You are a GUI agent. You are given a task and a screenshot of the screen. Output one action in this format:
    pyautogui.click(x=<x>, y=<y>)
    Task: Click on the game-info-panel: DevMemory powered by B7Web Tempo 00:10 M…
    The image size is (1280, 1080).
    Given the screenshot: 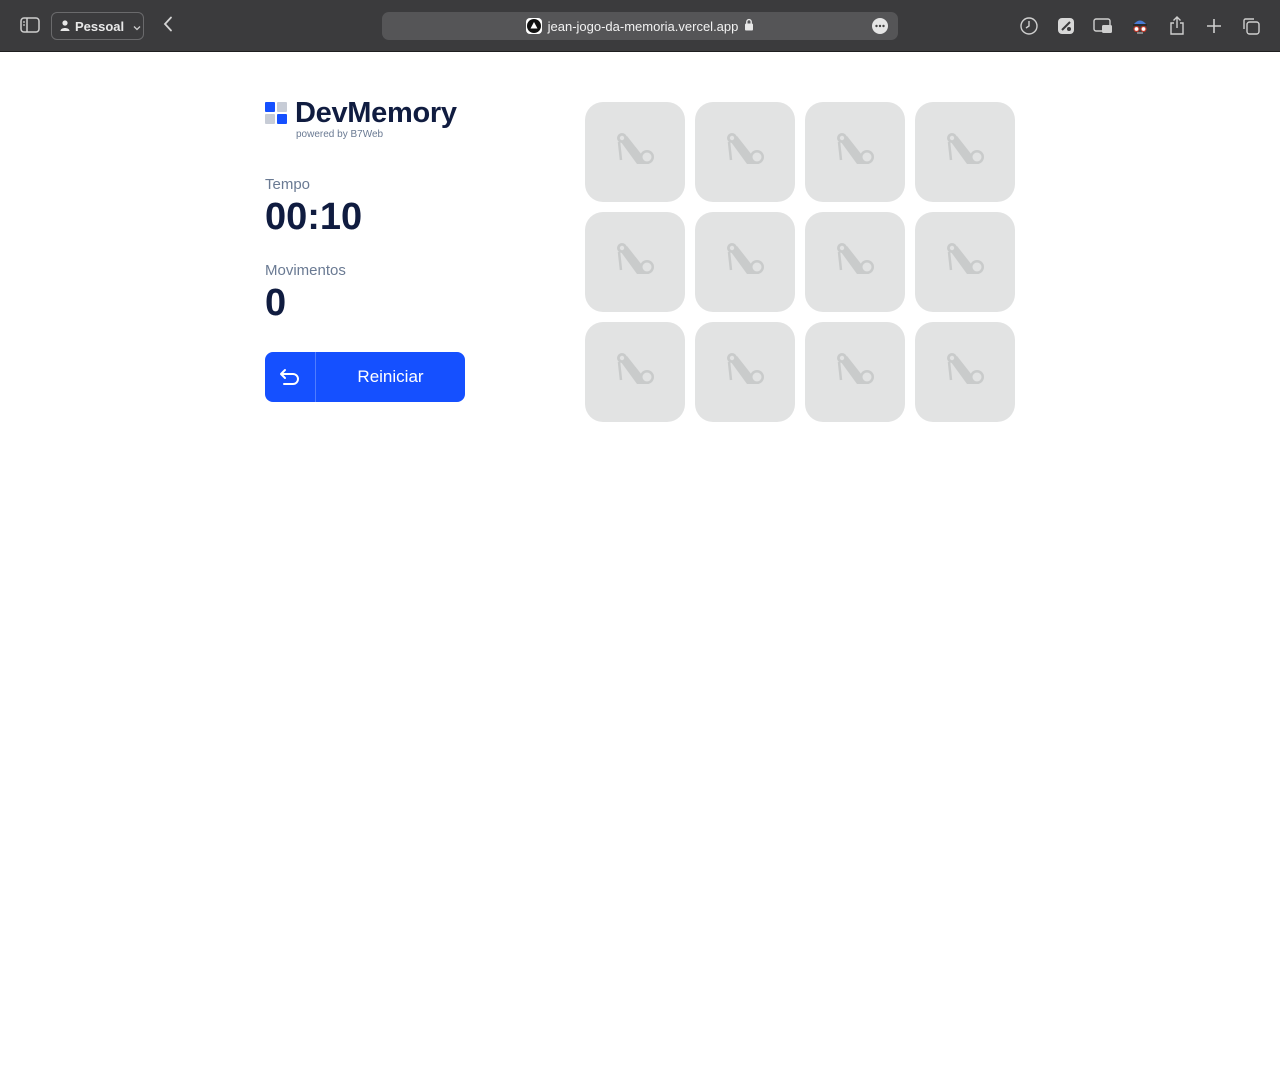 What is the action you would take?
    pyautogui.click(x=365, y=249)
    